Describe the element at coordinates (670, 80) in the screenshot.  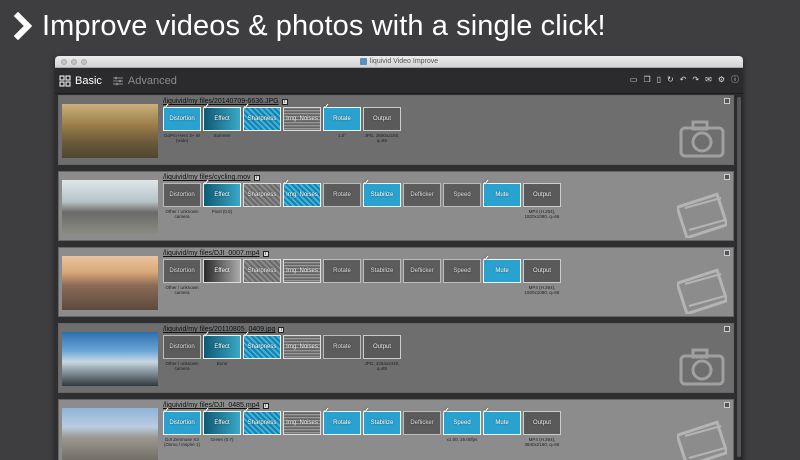
I see `refresh-icon: ↻` at that location.